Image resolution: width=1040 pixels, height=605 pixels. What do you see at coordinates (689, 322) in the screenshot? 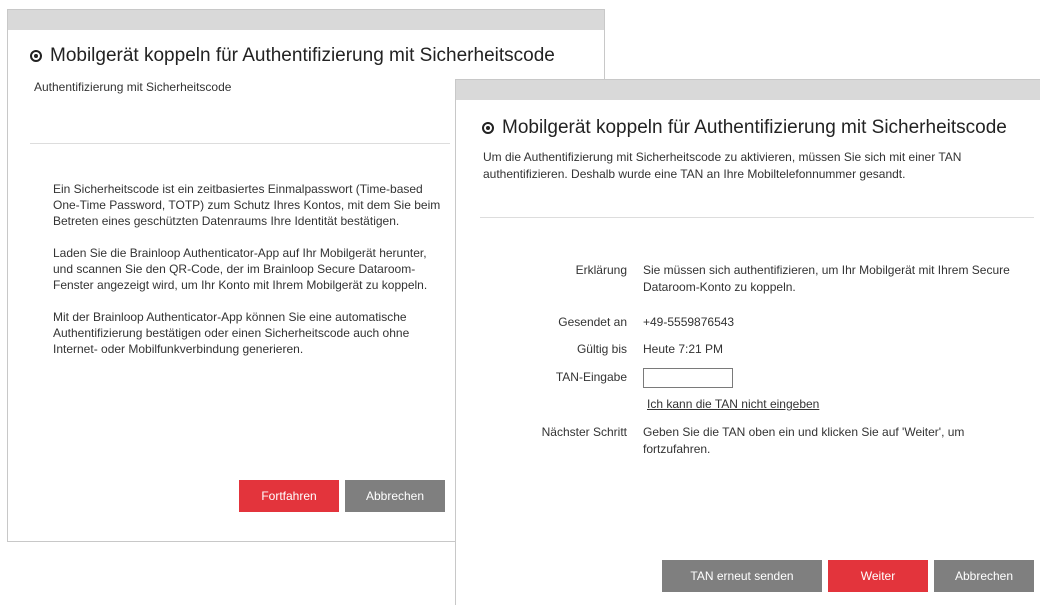
I see `sent-to-value: +49-5559876543` at bounding box center [689, 322].